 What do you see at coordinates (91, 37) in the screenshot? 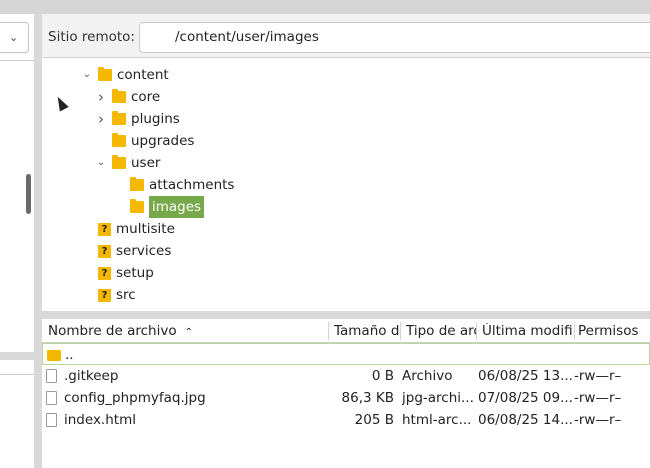
I see `remote-site-label: Sitio remoto:` at bounding box center [91, 37].